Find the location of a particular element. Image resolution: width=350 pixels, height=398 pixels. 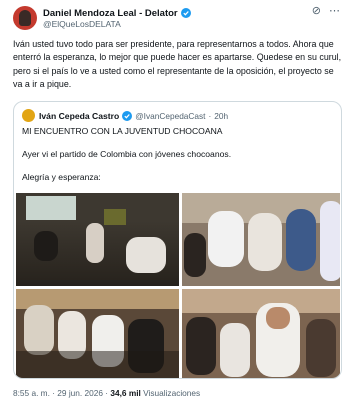

author-handle: @ElQueLosDELATA is located at coordinates (82, 24).